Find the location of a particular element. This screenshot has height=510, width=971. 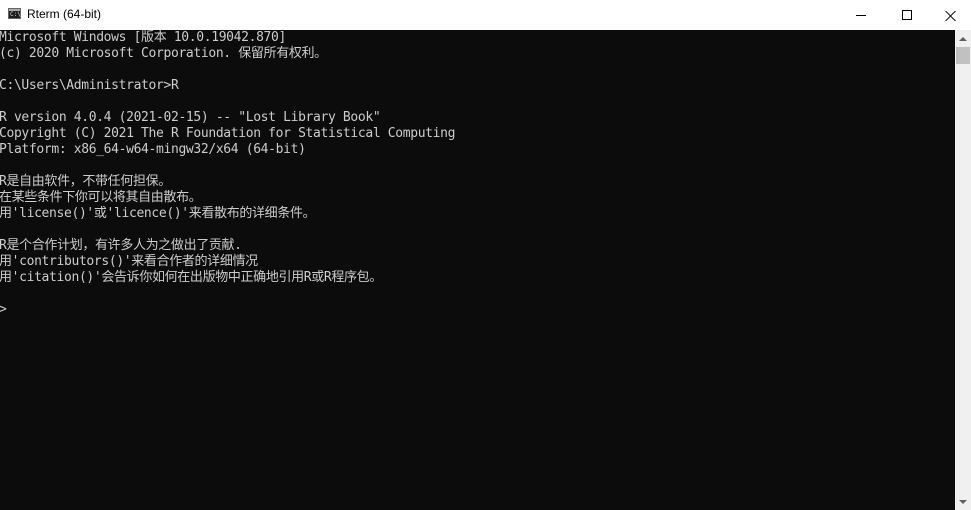

console-line: C:\Users\Administrator>R is located at coordinates (89, 85).